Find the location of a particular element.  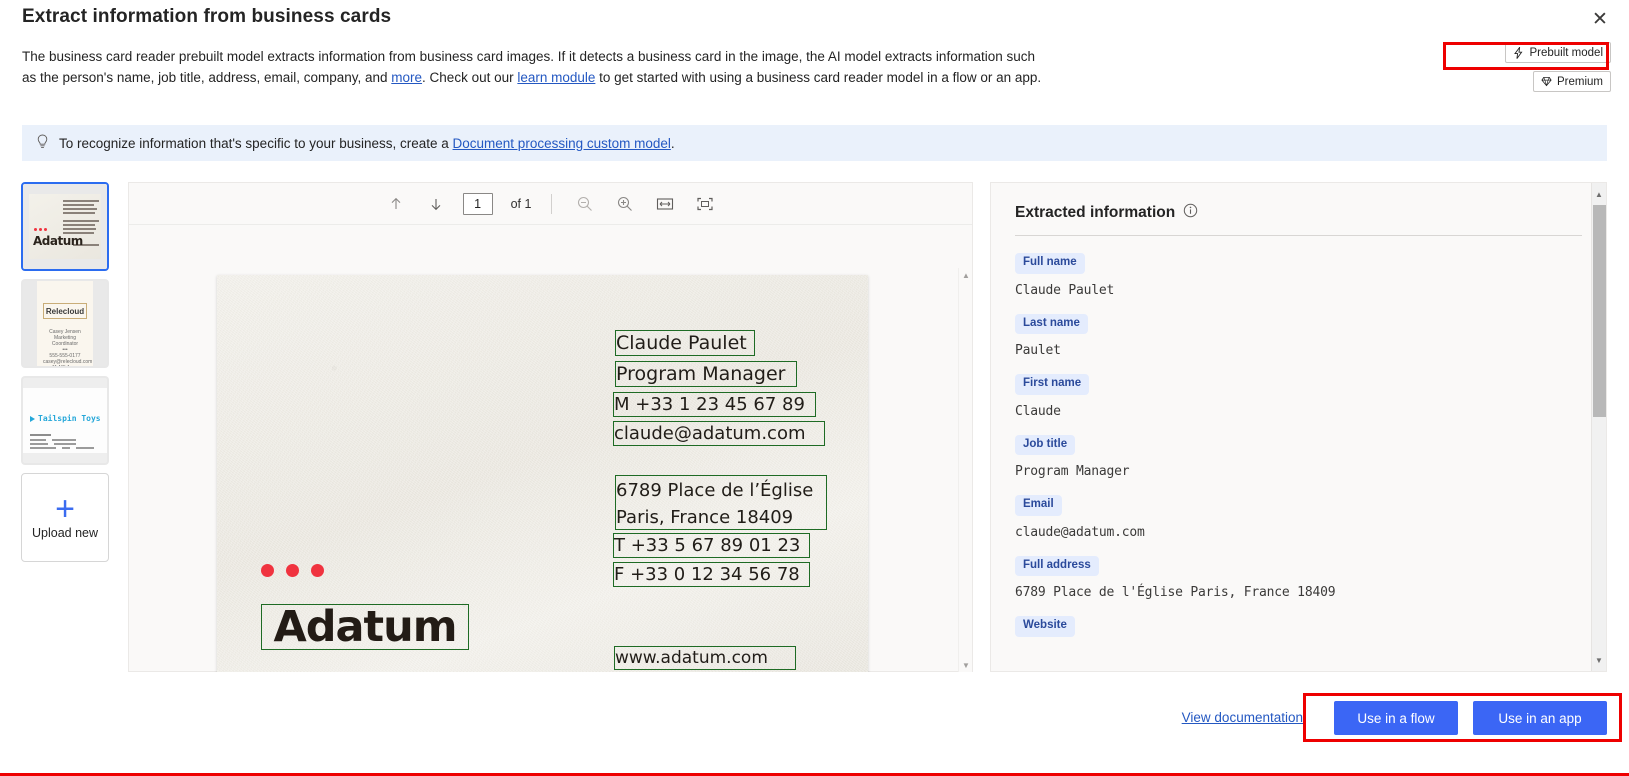

learn-module-link: learn module is located at coordinates (556, 77).